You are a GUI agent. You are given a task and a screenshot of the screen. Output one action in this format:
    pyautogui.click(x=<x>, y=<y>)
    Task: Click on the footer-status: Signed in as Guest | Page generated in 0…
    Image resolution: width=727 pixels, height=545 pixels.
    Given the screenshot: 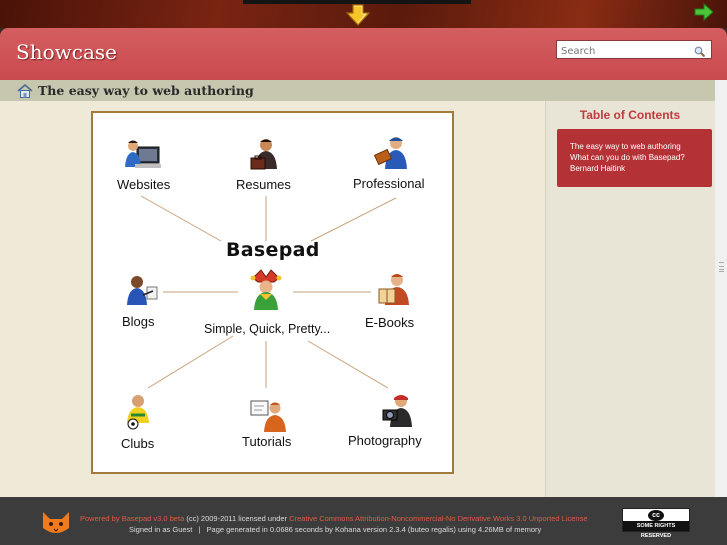 What is the action you would take?
    pyautogui.click(x=335, y=529)
    